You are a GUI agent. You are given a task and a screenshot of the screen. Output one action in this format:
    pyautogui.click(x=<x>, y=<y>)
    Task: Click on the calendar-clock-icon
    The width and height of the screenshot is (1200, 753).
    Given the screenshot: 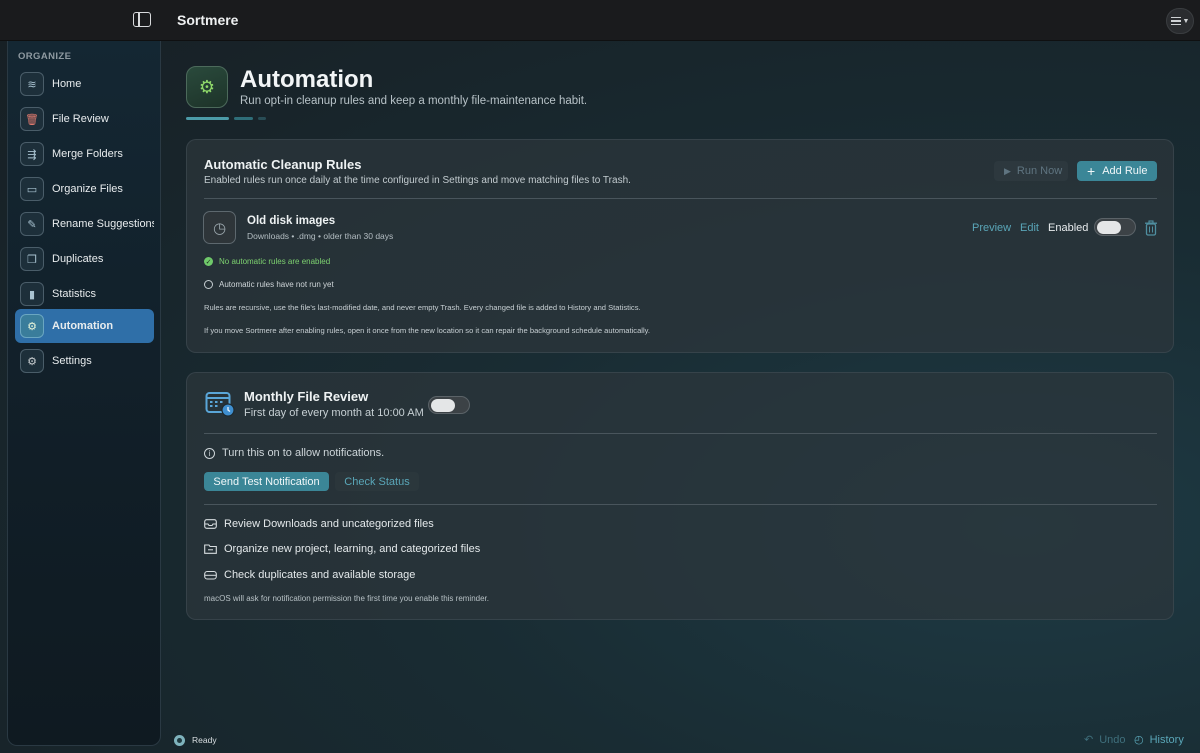 What is the action you would take?
    pyautogui.click(x=220, y=404)
    